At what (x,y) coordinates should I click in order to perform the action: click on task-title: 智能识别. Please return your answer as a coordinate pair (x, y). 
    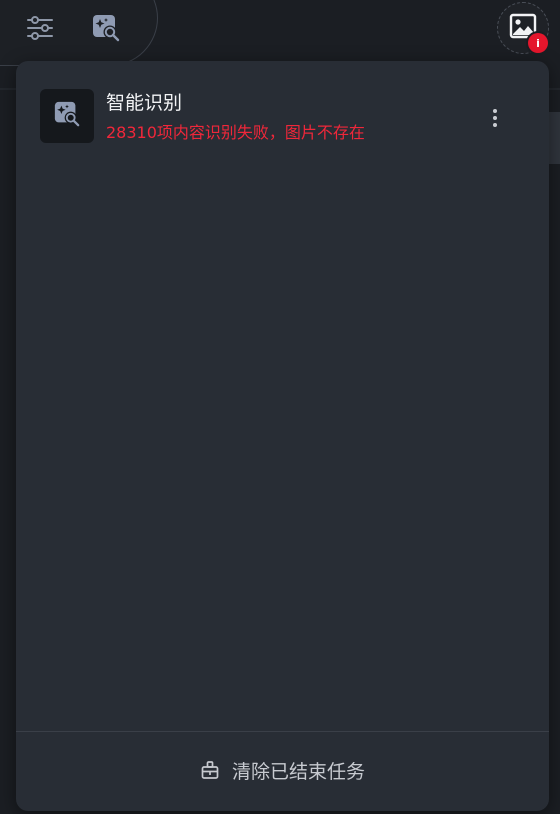
    Looking at the image, I should click on (144, 103).